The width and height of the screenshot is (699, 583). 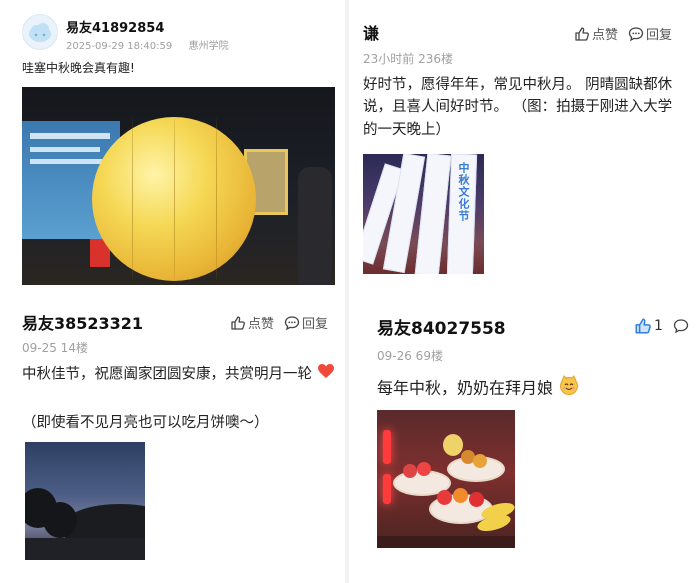 I want to click on person-silhouette, so click(x=315, y=226).